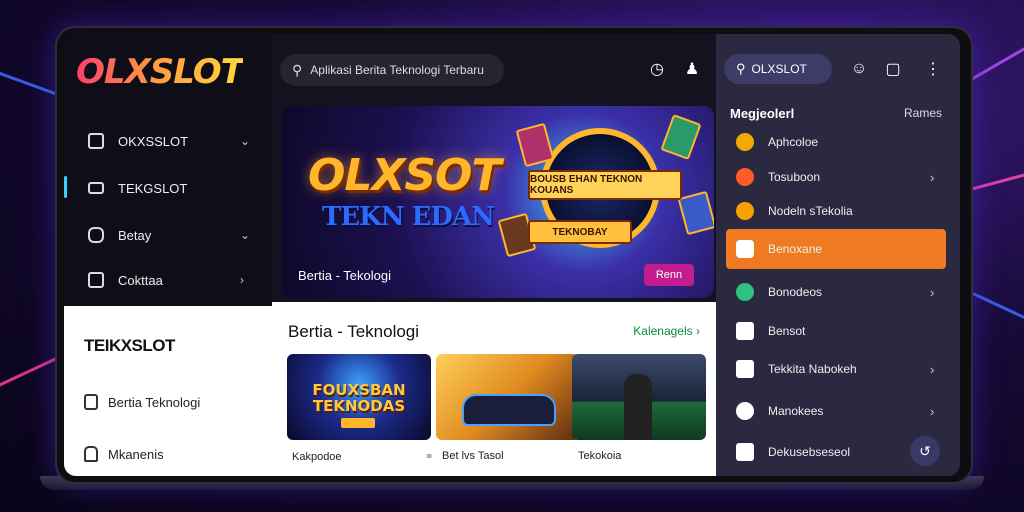  What do you see at coordinates (344, 275) in the screenshot?
I see `banner-caption: Bertia - Tekologi` at bounding box center [344, 275].